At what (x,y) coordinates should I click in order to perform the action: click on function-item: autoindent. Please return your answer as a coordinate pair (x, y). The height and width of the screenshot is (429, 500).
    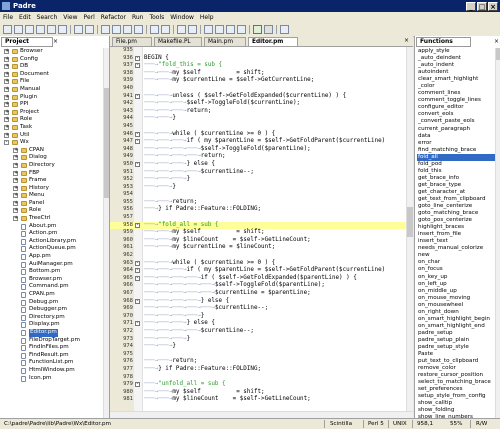
    Looking at the image, I should click on (456, 72).